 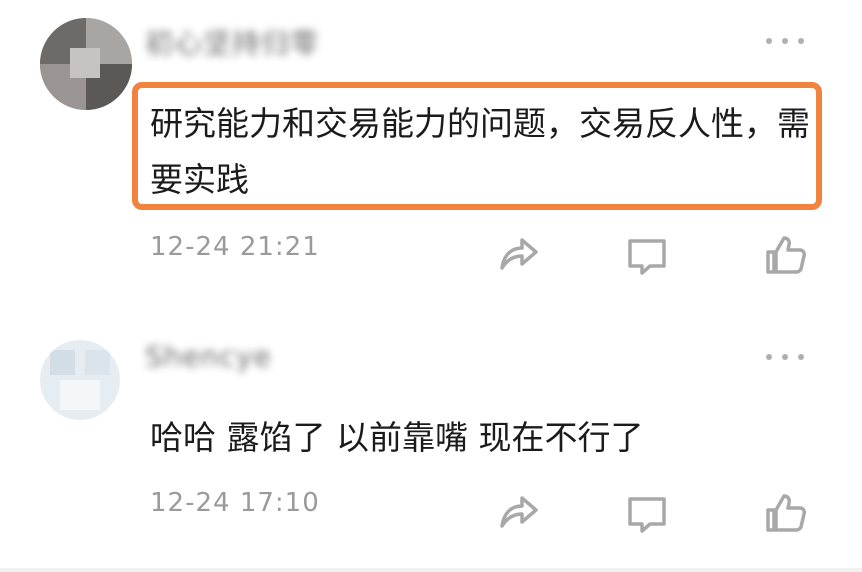 I want to click on username: 初心坚持归零, so click(x=232, y=42).